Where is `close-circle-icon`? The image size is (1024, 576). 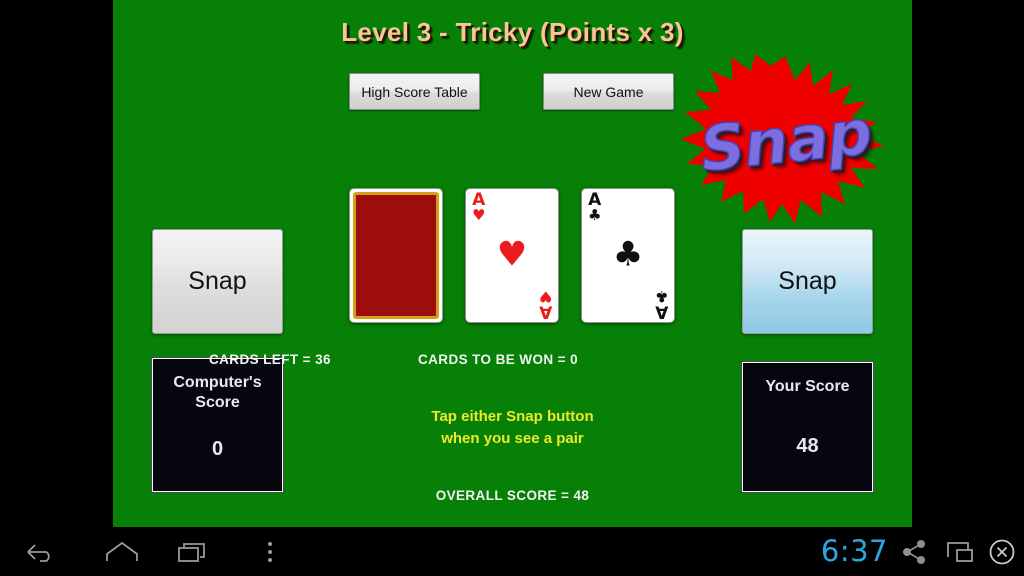
close-circle-icon is located at coordinates (1002, 551).